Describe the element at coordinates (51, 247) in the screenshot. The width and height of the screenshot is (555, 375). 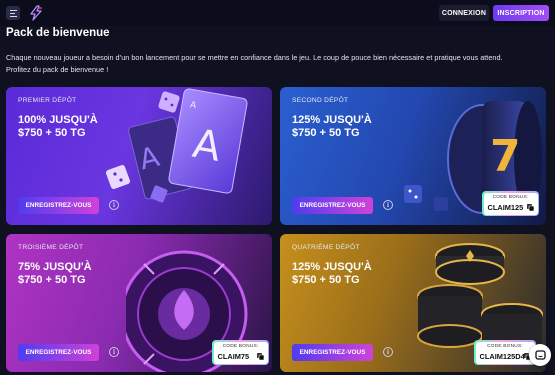
I see `card-label: TROISIÈME DÉPÔT` at that location.